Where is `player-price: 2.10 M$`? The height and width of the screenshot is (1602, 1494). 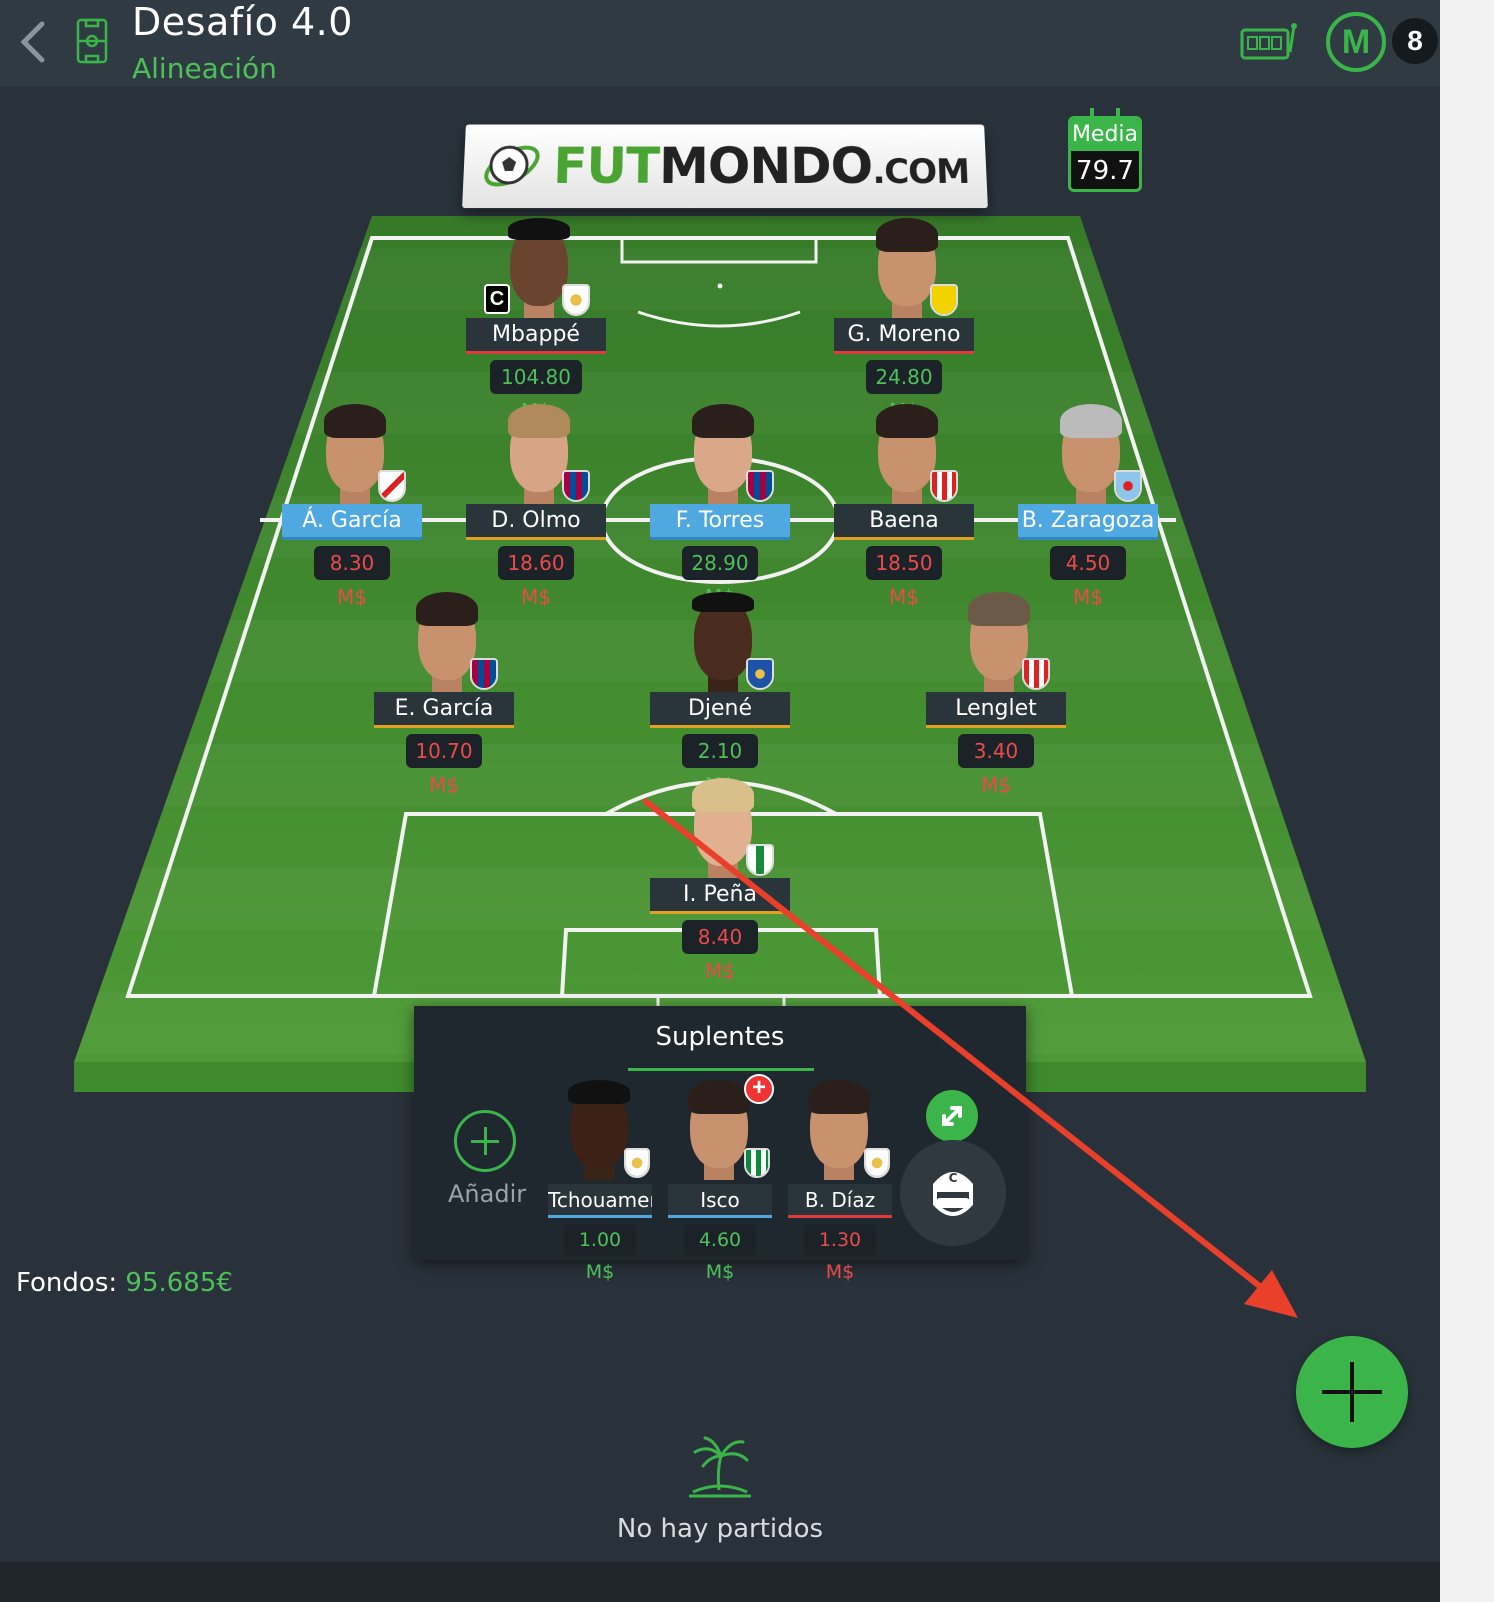 player-price: 2.10 M$ is located at coordinates (720, 765).